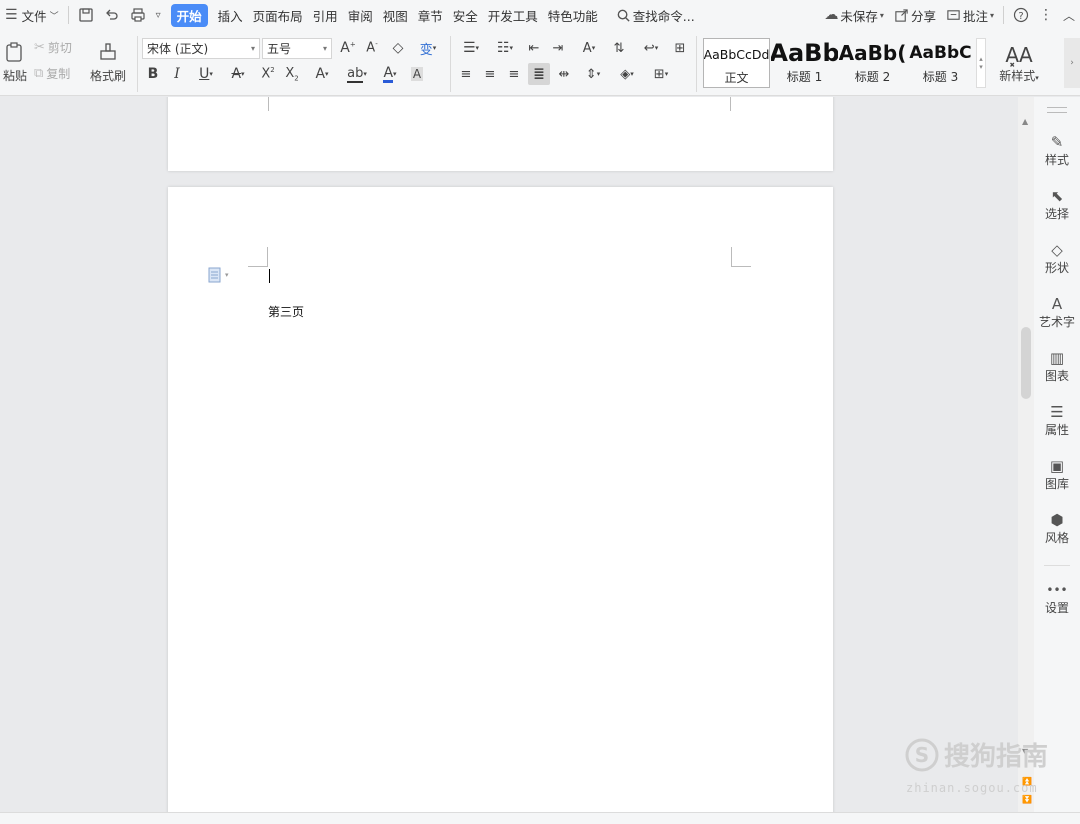  I want to click on tab-insert: 插入, so click(230, 15).